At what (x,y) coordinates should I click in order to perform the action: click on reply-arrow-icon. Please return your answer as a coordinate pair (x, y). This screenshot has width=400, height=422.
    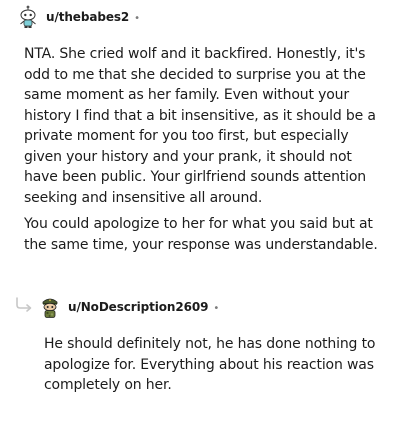
    Looking at the image, I should click on (24, 305).